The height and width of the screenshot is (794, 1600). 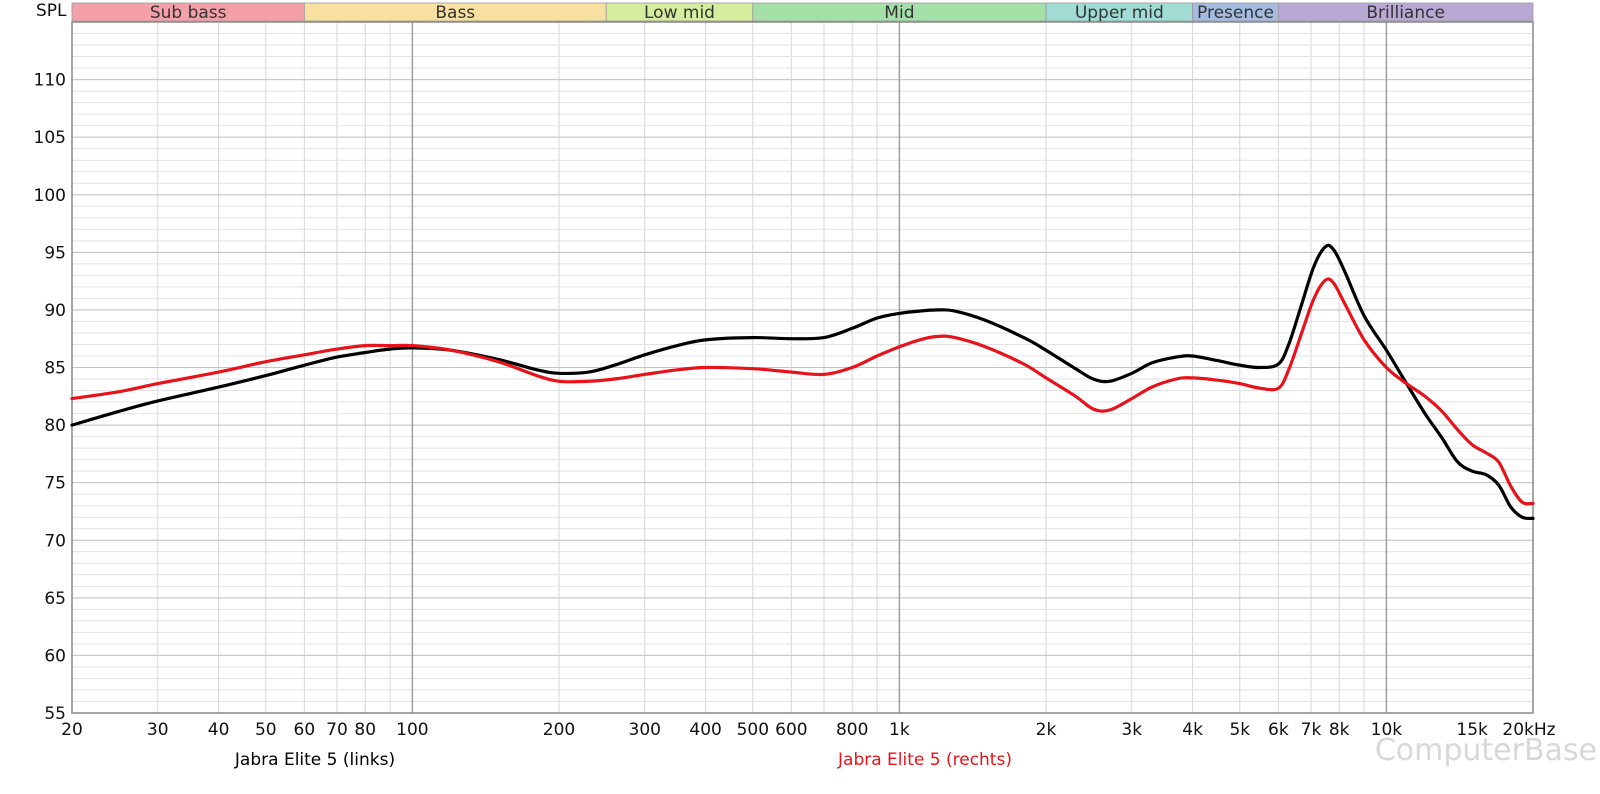 I want to click on x-tick-label: 300, so click(x=645, y=730).